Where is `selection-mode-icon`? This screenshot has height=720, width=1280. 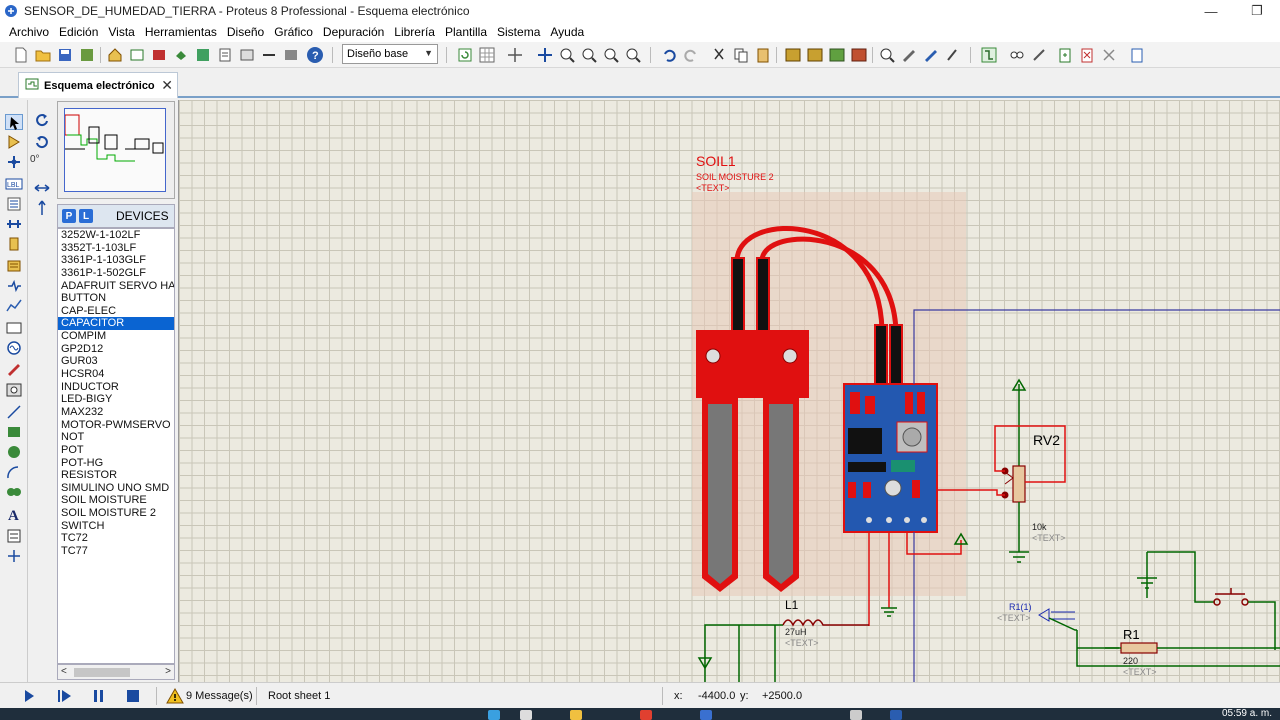 selection-mode-icon is located at coordinates (14, 122).